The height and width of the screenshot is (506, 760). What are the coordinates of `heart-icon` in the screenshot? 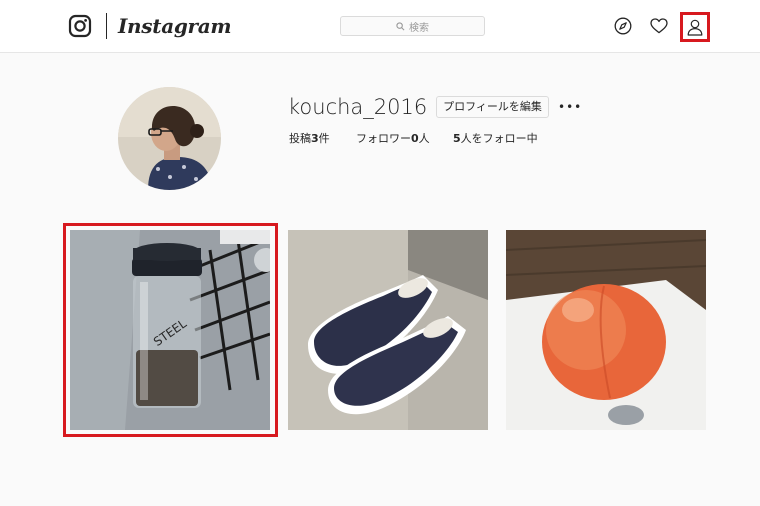 It's located at (659, 26).